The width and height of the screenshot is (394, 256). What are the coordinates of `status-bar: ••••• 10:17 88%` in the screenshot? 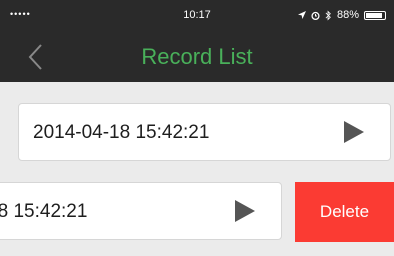 It's located at (197, 16).